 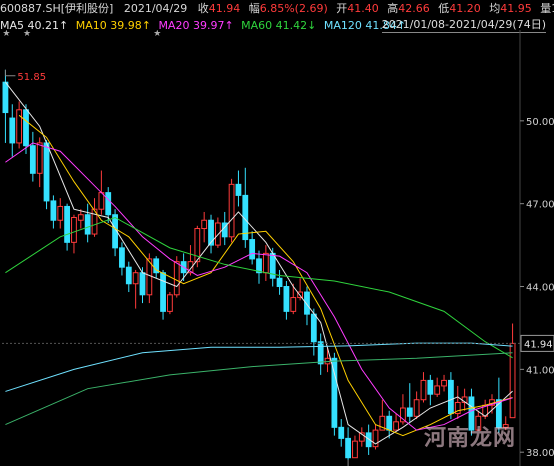 What do you see at coordinates (293, 8) in the screenshot?
I see `change-value: 6.85%(2.69)` at bounding box center [293, 8].